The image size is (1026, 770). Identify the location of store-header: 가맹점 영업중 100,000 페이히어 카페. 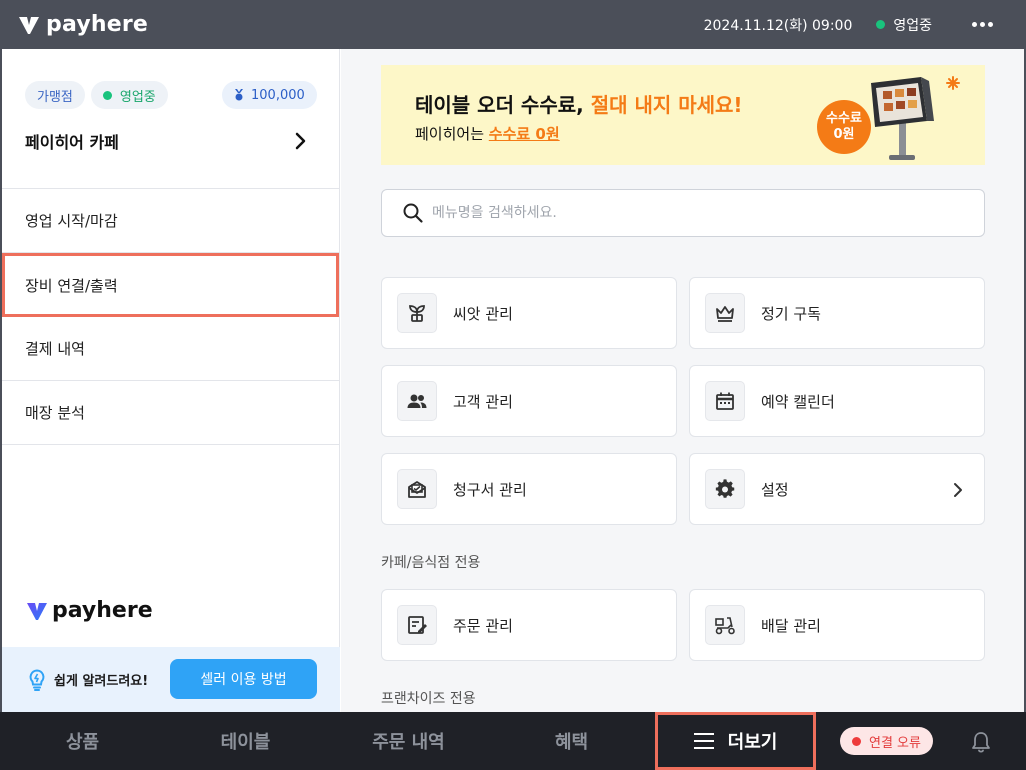
(170, 119).